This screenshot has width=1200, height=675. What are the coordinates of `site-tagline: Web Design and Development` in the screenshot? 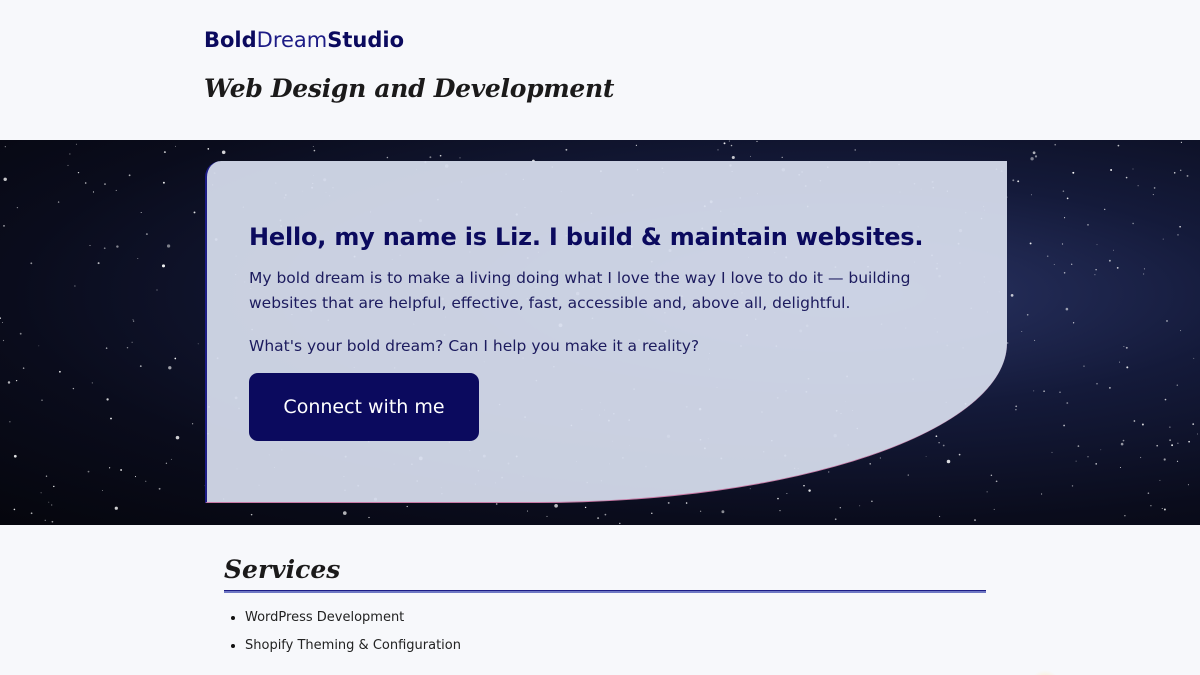 It's located at (409, 88).